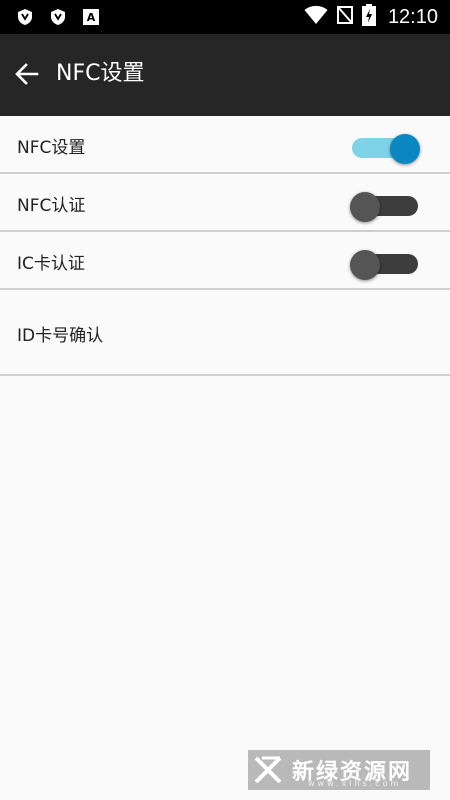 This screenshot has height=800, width=450. Describe the element at coordinates (412, 16) in the screenshot. I see `clock: 12:10` at that location.